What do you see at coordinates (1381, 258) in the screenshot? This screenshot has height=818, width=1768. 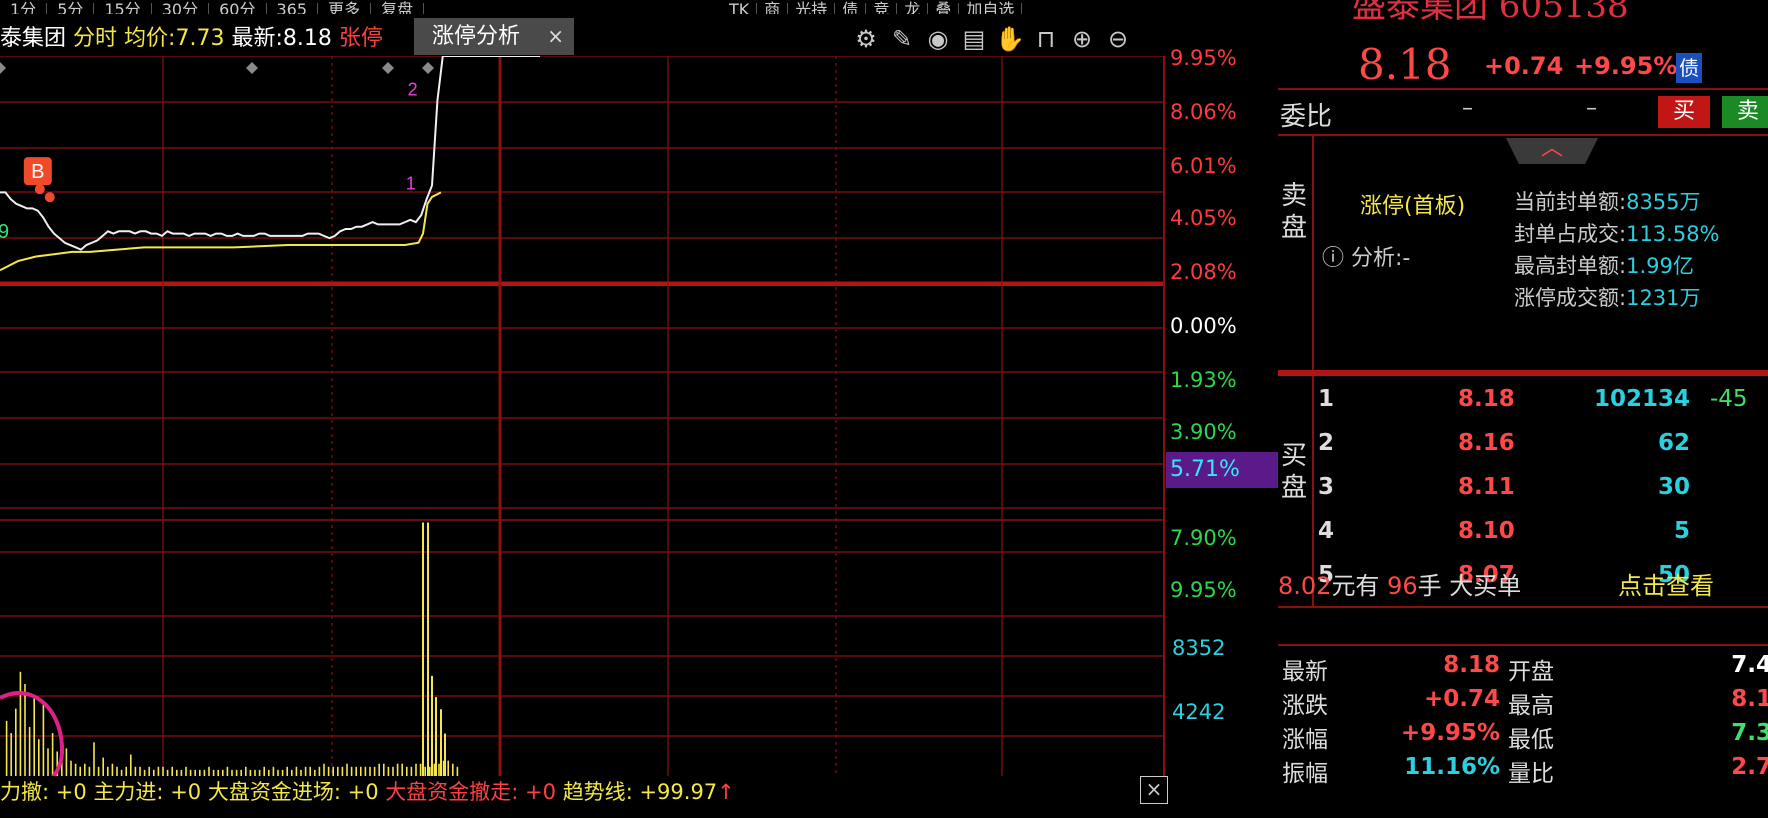 I see `analysis-text: 分析:-` at bounding box center [1381, 258].